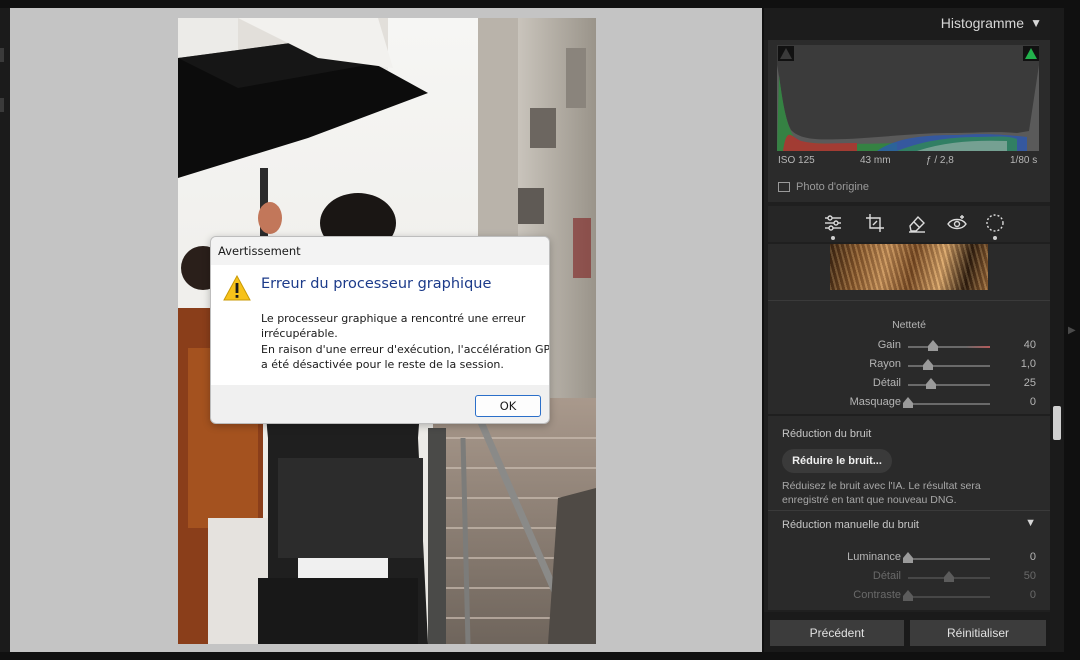 The image size is (1080, 660). I want to click on dialog-titlebar: Avertissement, so click(380, 251).